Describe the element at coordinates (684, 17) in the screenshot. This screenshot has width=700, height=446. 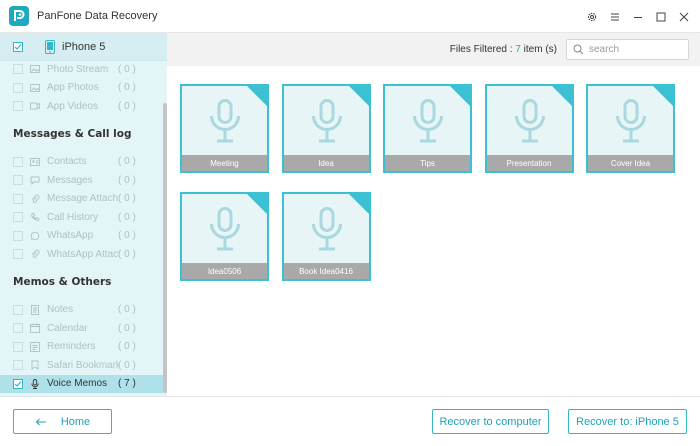
I see `close-icon` at that location.